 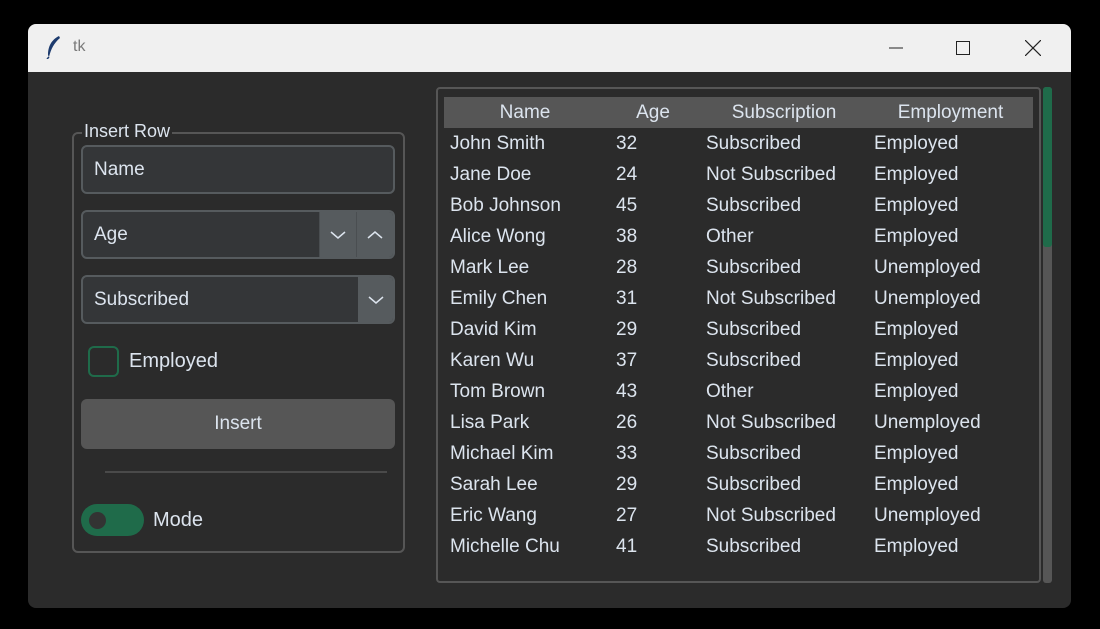 What do you see at coordinates (627, 453) in the screenshot?
I see `cell-age: 33` at bounding box center [627, 453].